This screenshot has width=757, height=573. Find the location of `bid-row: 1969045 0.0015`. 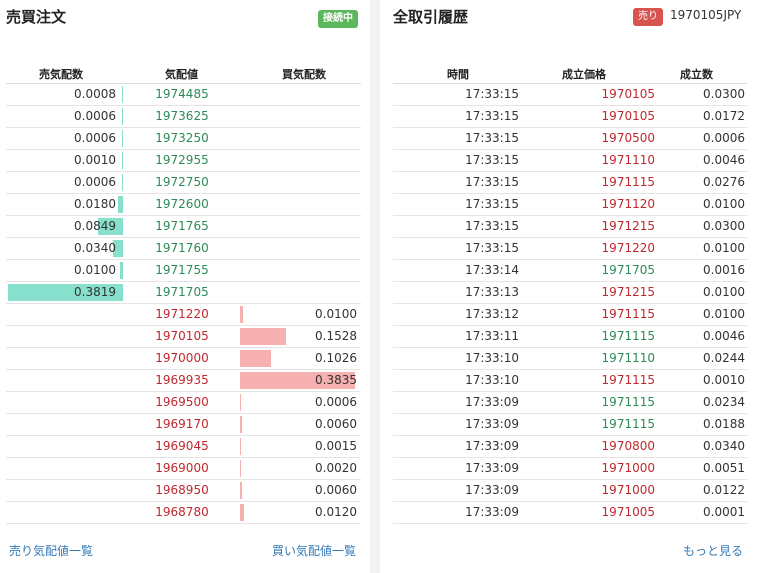

bid-row: 1969045 0.0015 is located at coordinates (183, 447).